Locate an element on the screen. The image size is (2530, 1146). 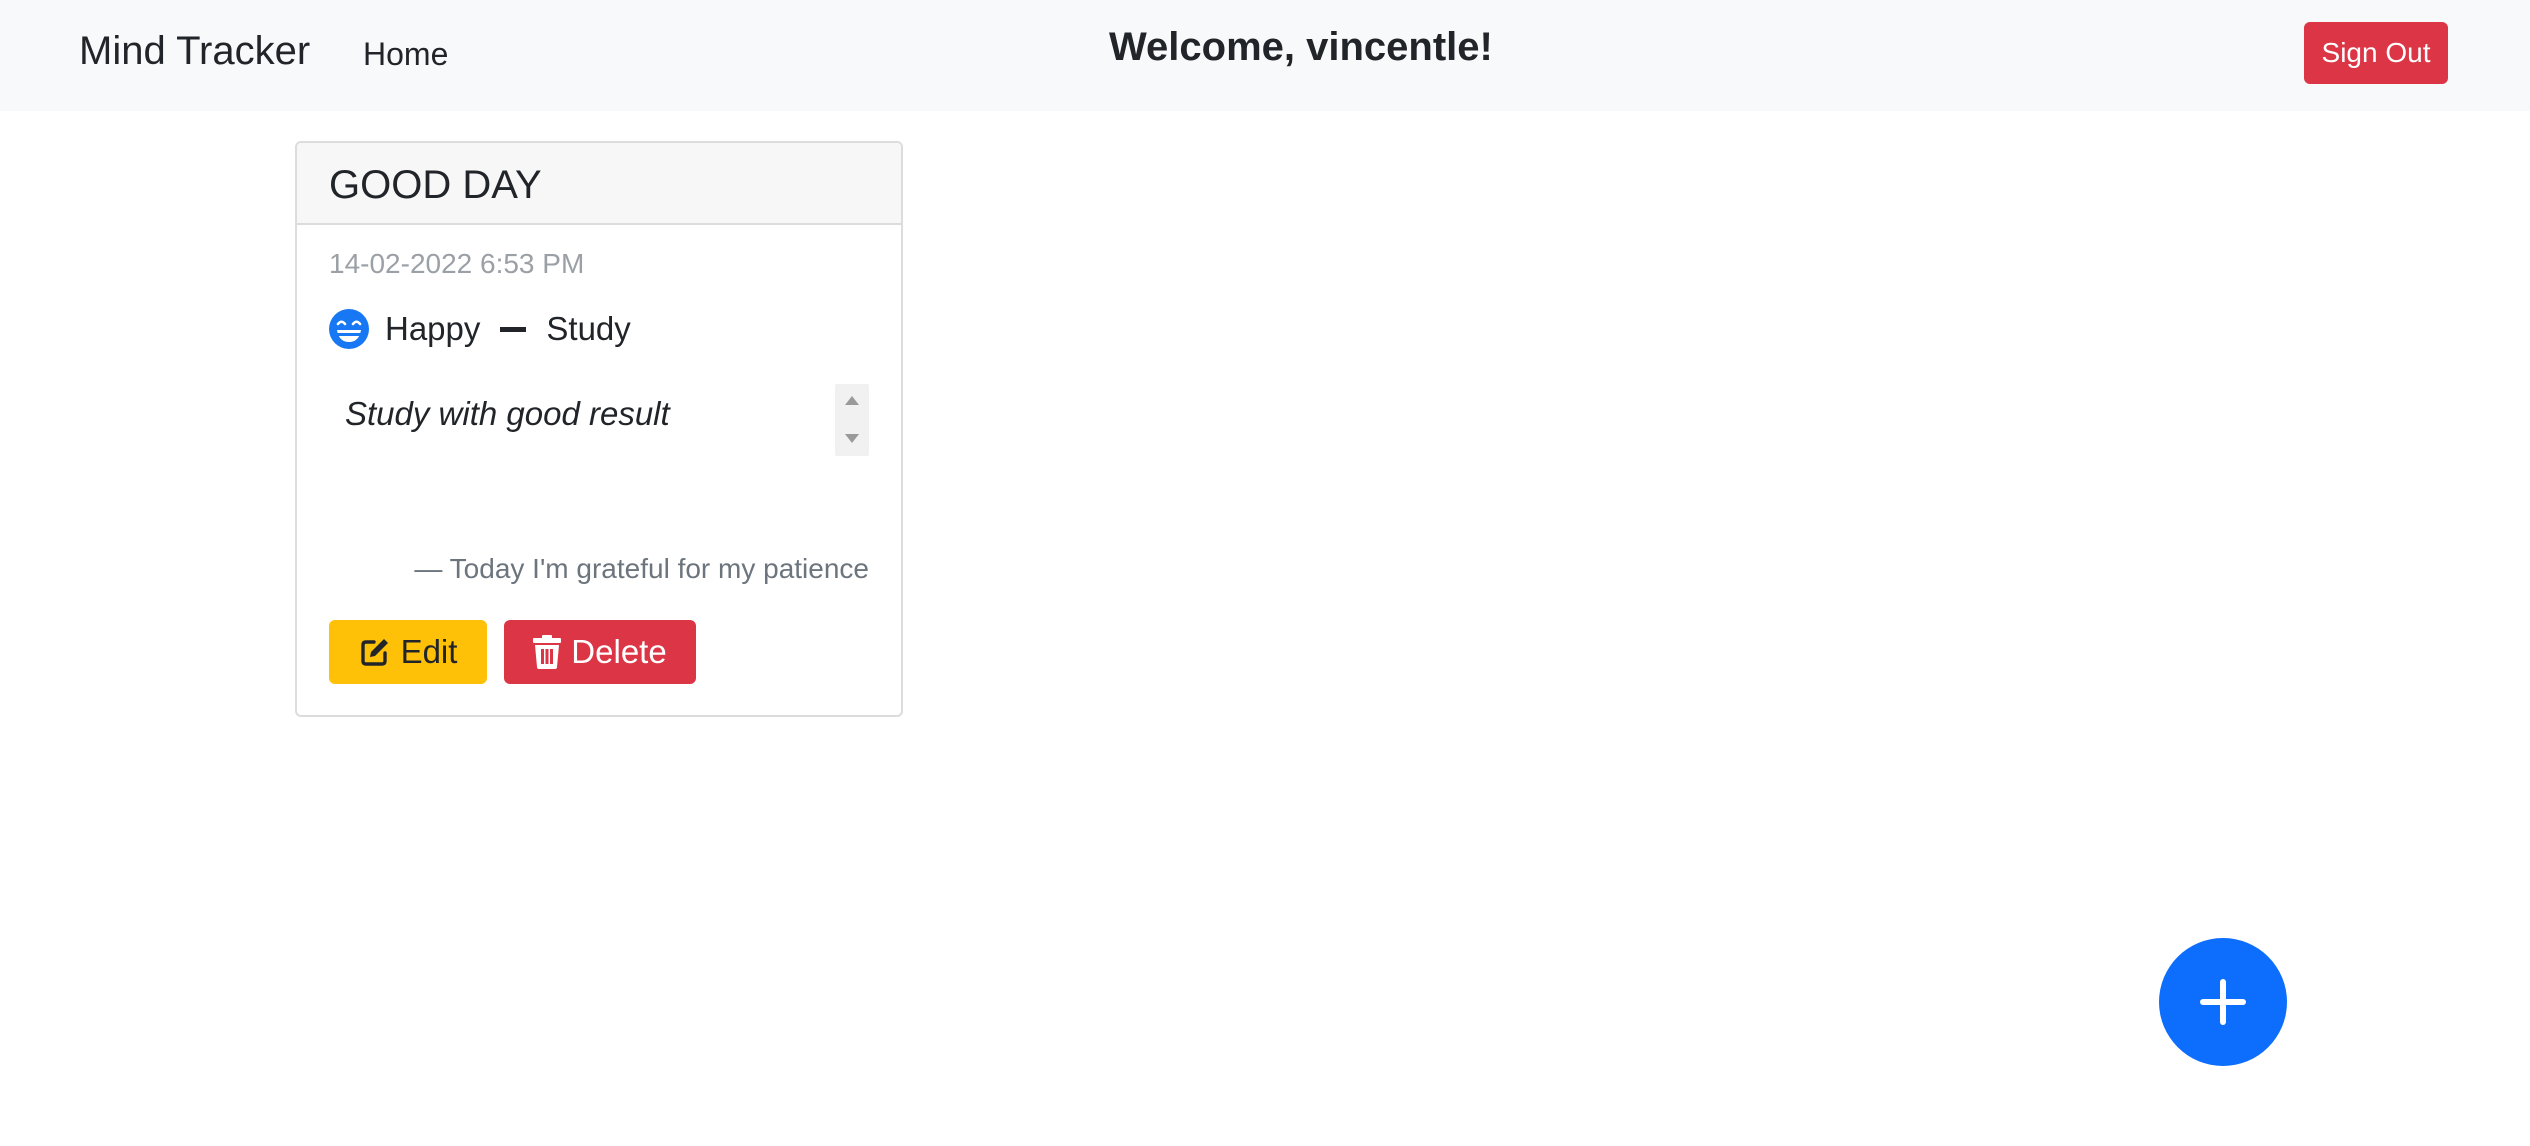
welcome-message: Welcome, vincentle! is located at coordinates (1301, 47).